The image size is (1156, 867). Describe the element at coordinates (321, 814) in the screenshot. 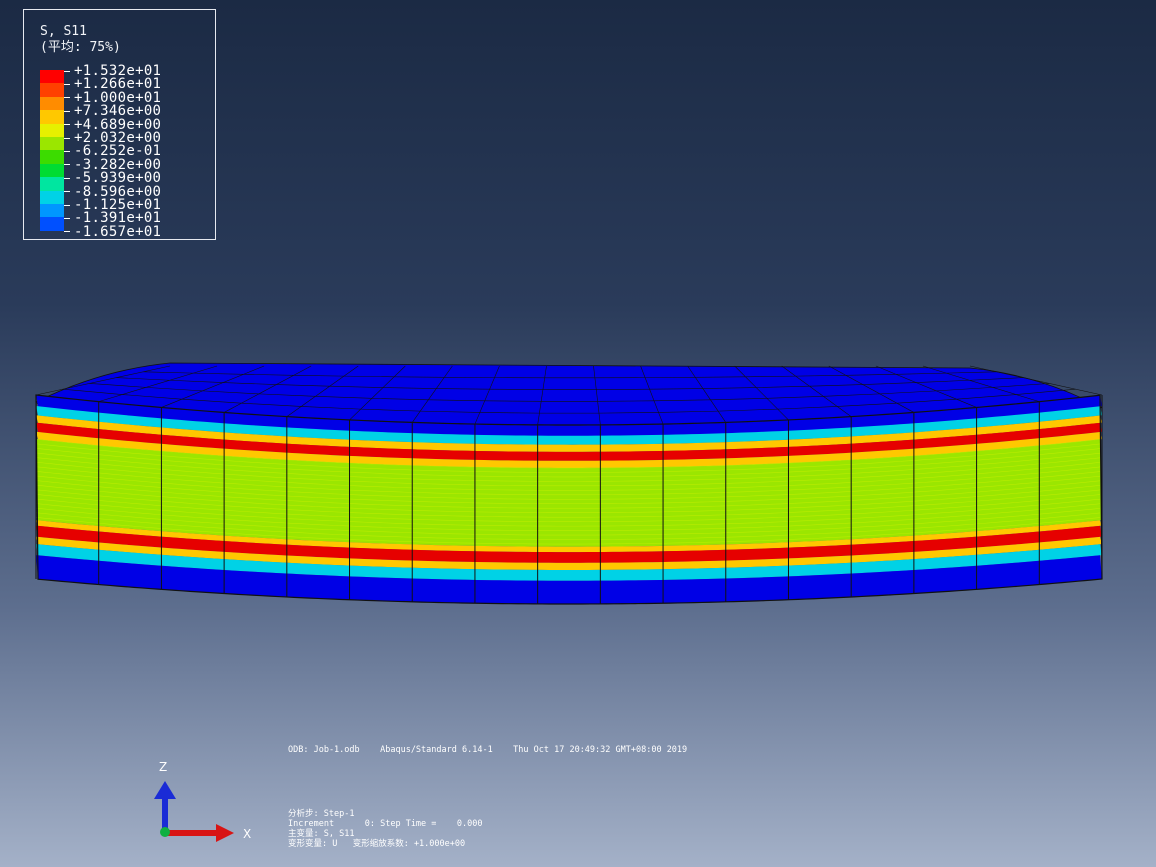

I see `step-info: 分析步: Step-1` at that location.